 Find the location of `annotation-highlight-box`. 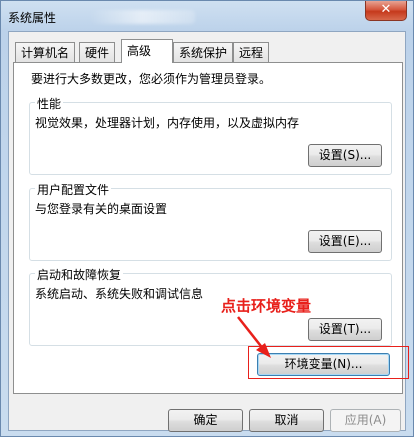

annotation-highlight-box is located at coordinates (328, 362).